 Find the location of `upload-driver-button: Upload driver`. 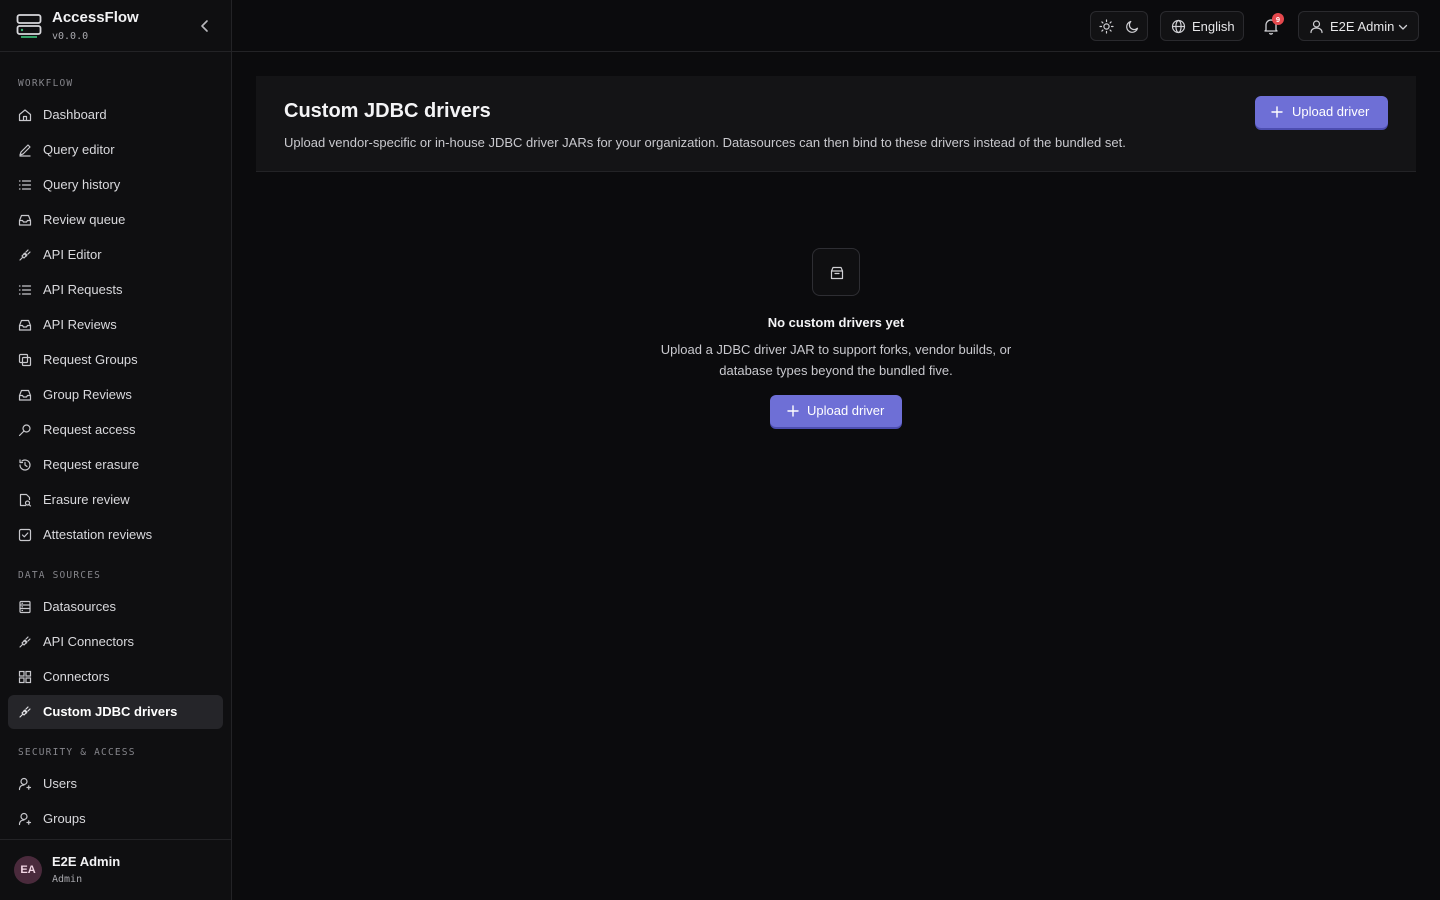

upload-driver-button: Upload driver is located at coordinates (1321, 112).